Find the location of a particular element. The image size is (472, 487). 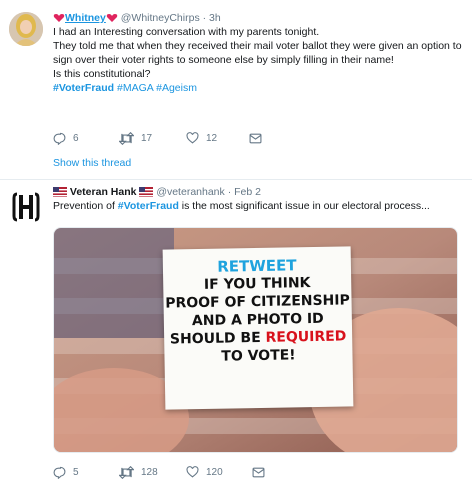

like-button: 12 is located at coordinates (217, 138).